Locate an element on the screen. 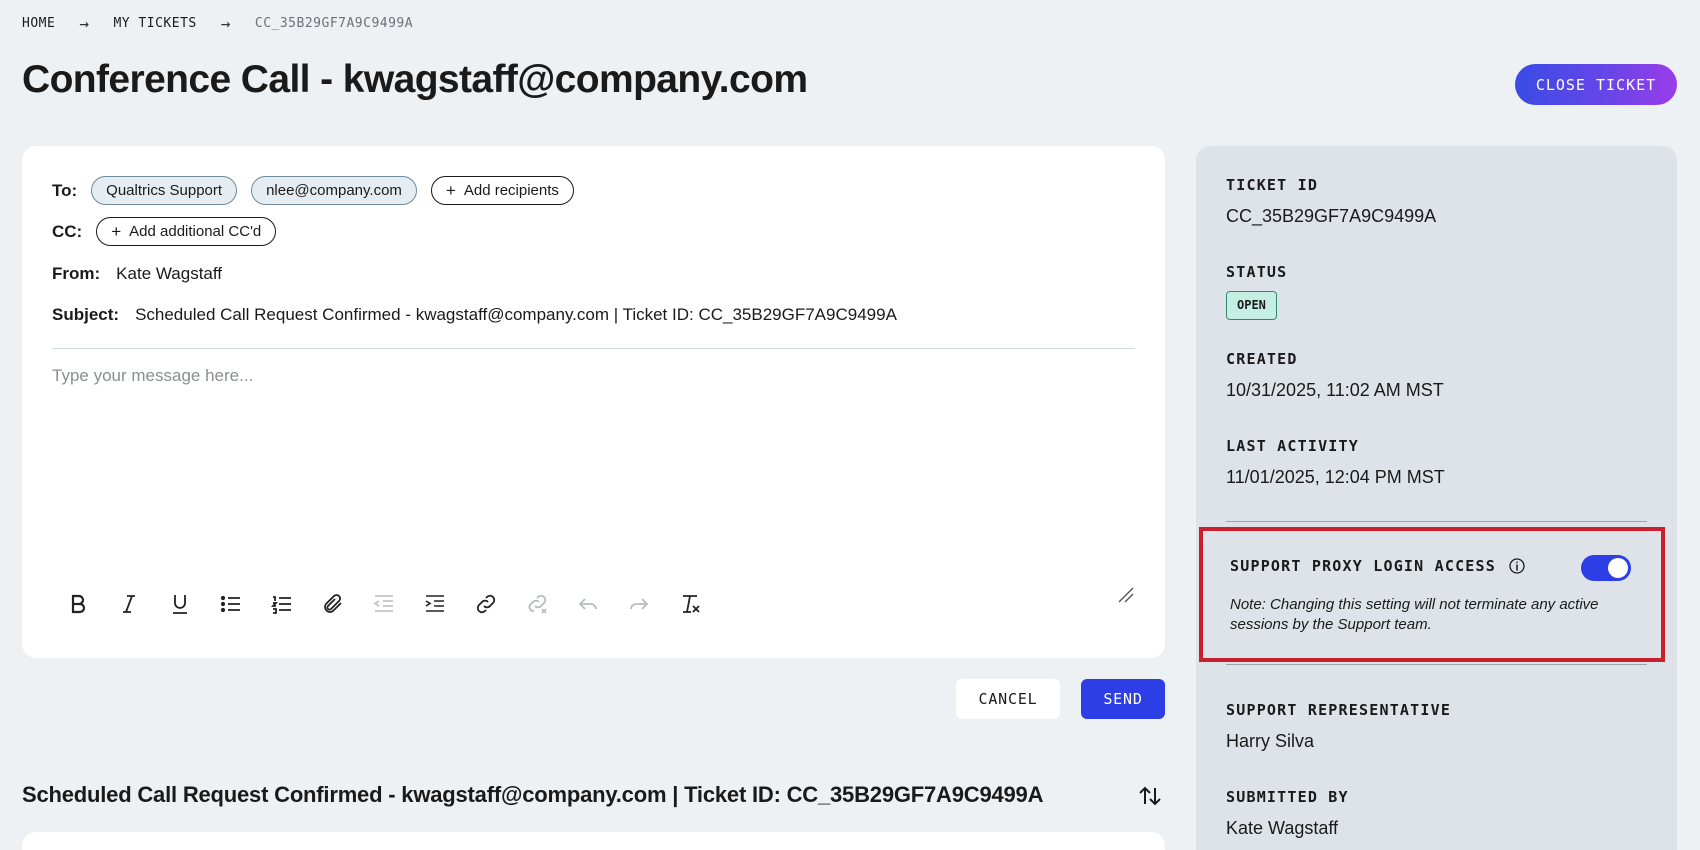 This screenshot has height=850, width=1700. submitted-by-field: SUBMITTED BY Kate Wagstaff is located at coordinates (1287, 813).